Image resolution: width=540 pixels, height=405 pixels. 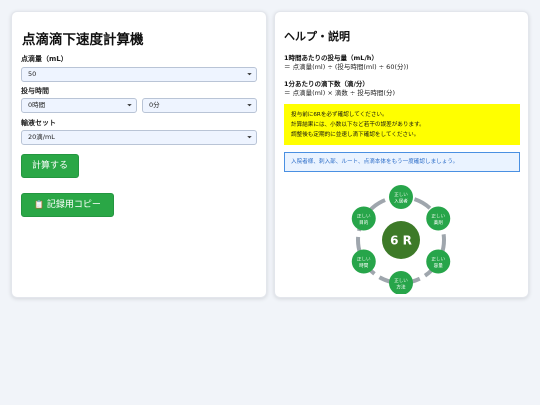 I want to click on confirm-notice: 入院者様、刺入部、ルート、点滴本体をもう一度確認しましょう。, so click(x=402, y=162).